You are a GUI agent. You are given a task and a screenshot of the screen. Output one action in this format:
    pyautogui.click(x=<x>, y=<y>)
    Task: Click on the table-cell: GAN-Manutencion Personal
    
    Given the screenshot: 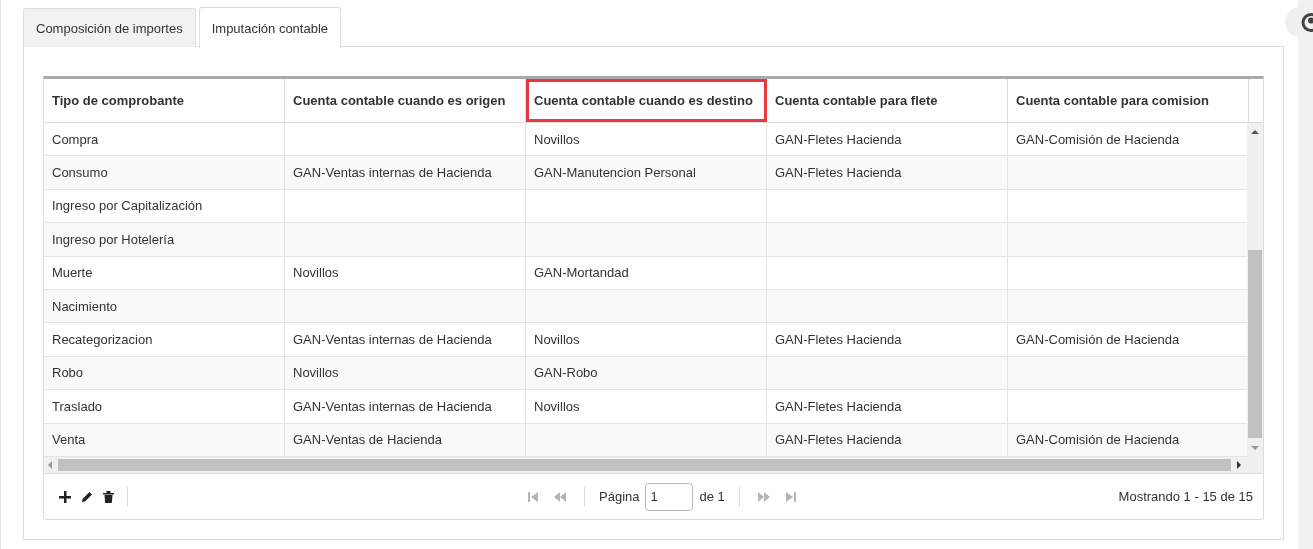 What is the action you would take?
    pyautogui.click(x=646, y=172)
    